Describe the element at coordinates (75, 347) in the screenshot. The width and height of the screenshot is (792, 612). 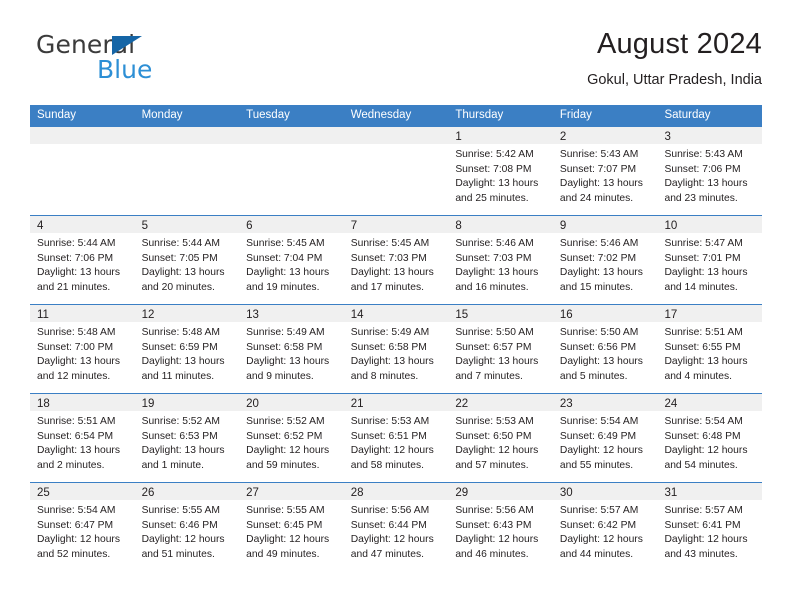
I see `day-info-sunset: Sunset: 7:00 PM` at that location.